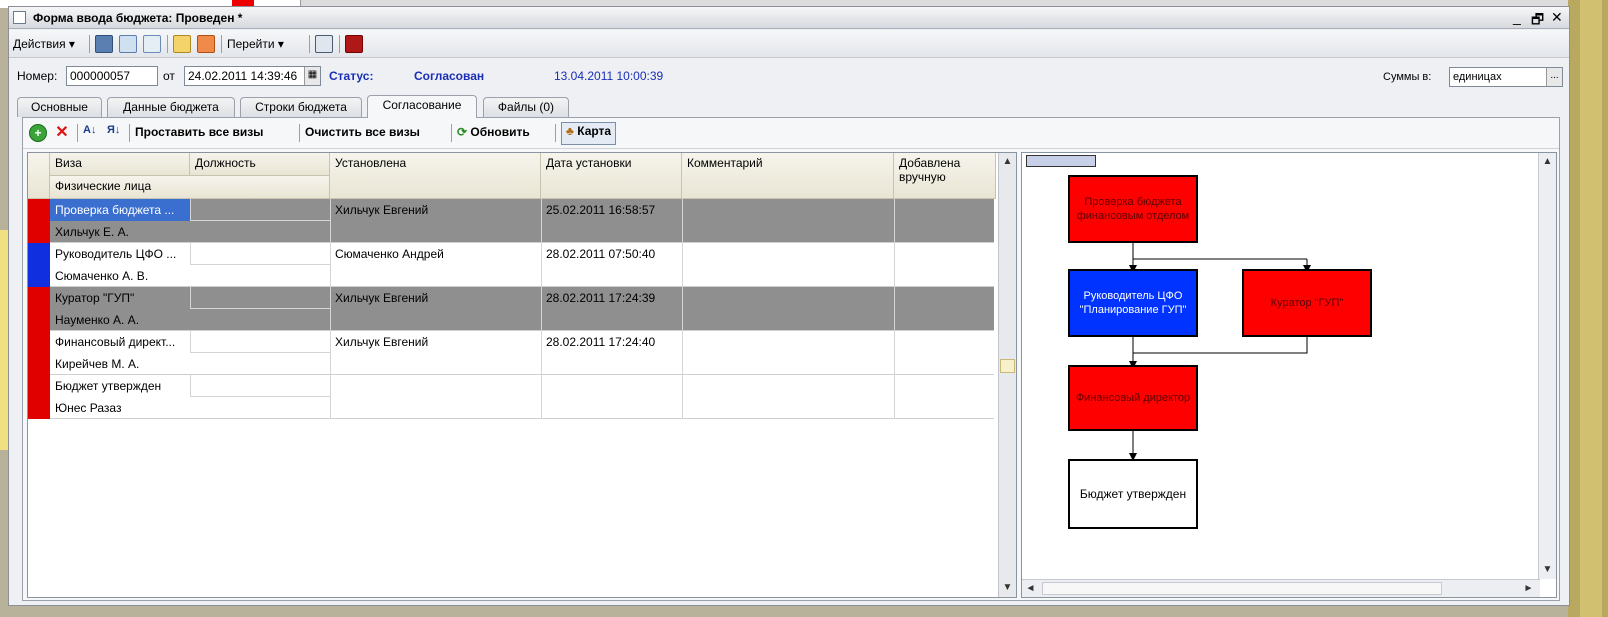 The width and height of the screenshot is (1608, 617). What do you see at coordinates (199, 132) in the screenshot?
I see `set-all-visas-button: Проставить все визы` at bounding box center [199, 132].